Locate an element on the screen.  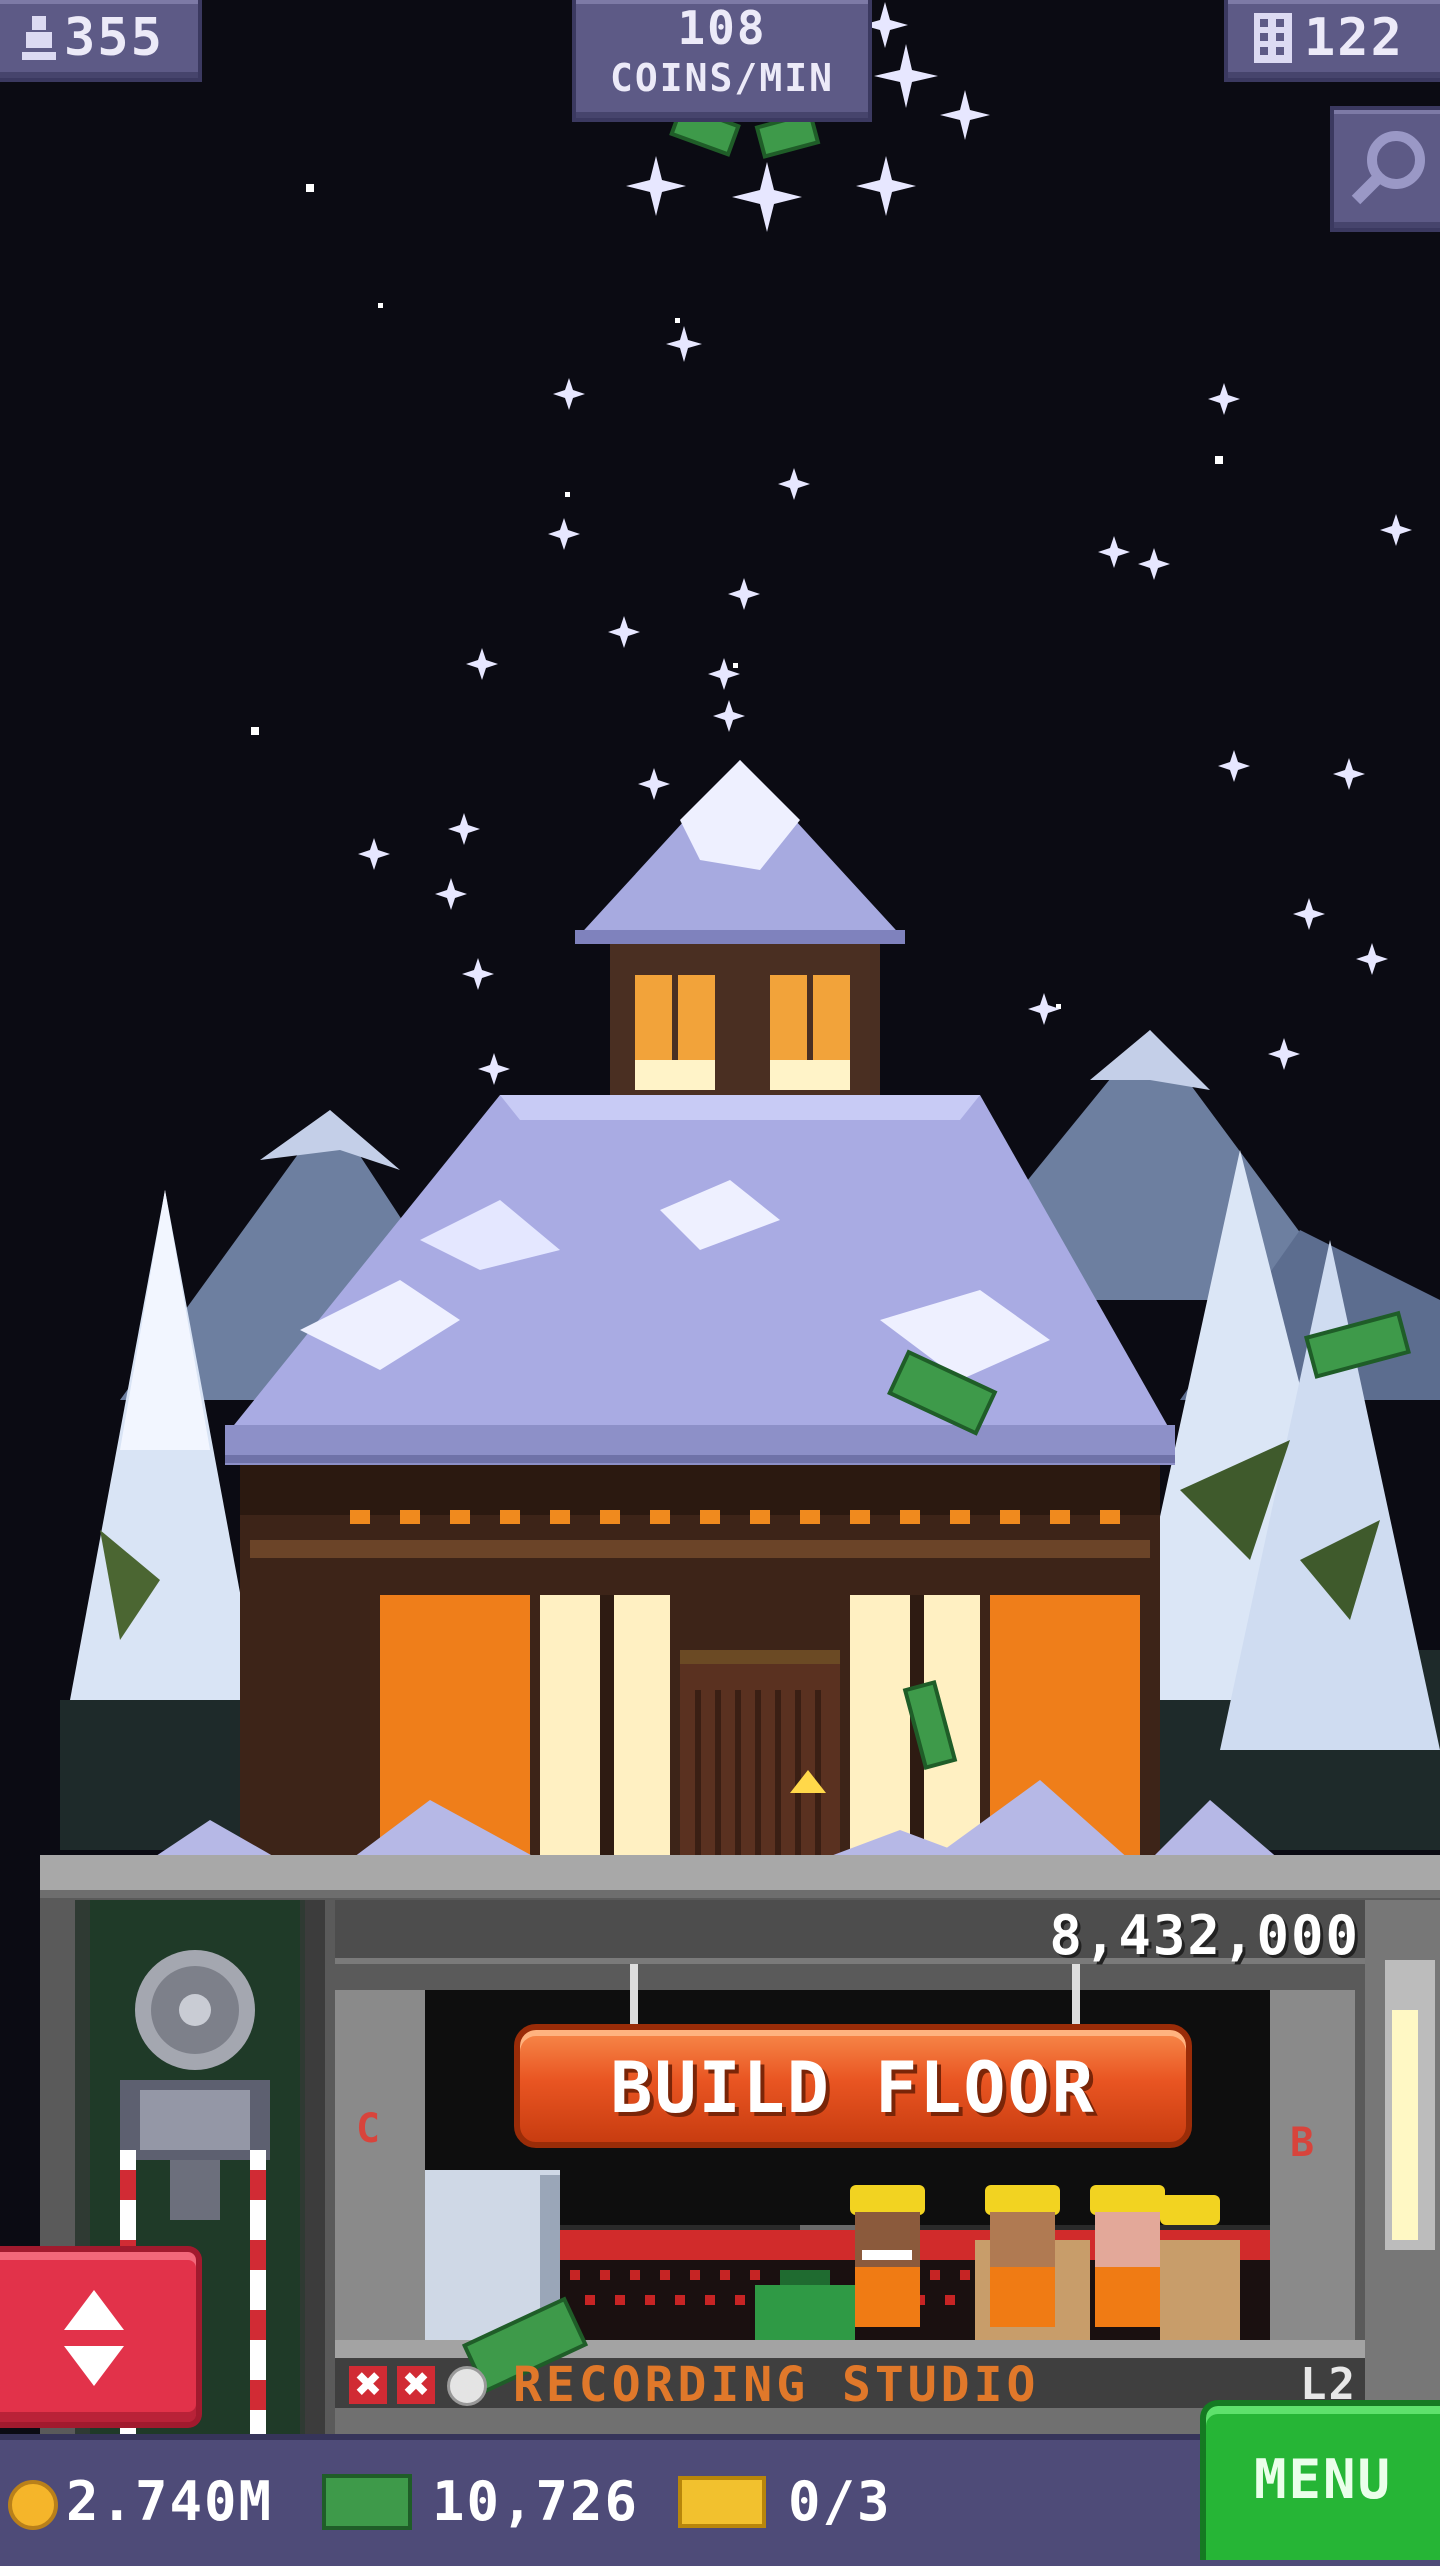
population-counter: 355 is located at coordinates (101, 41).